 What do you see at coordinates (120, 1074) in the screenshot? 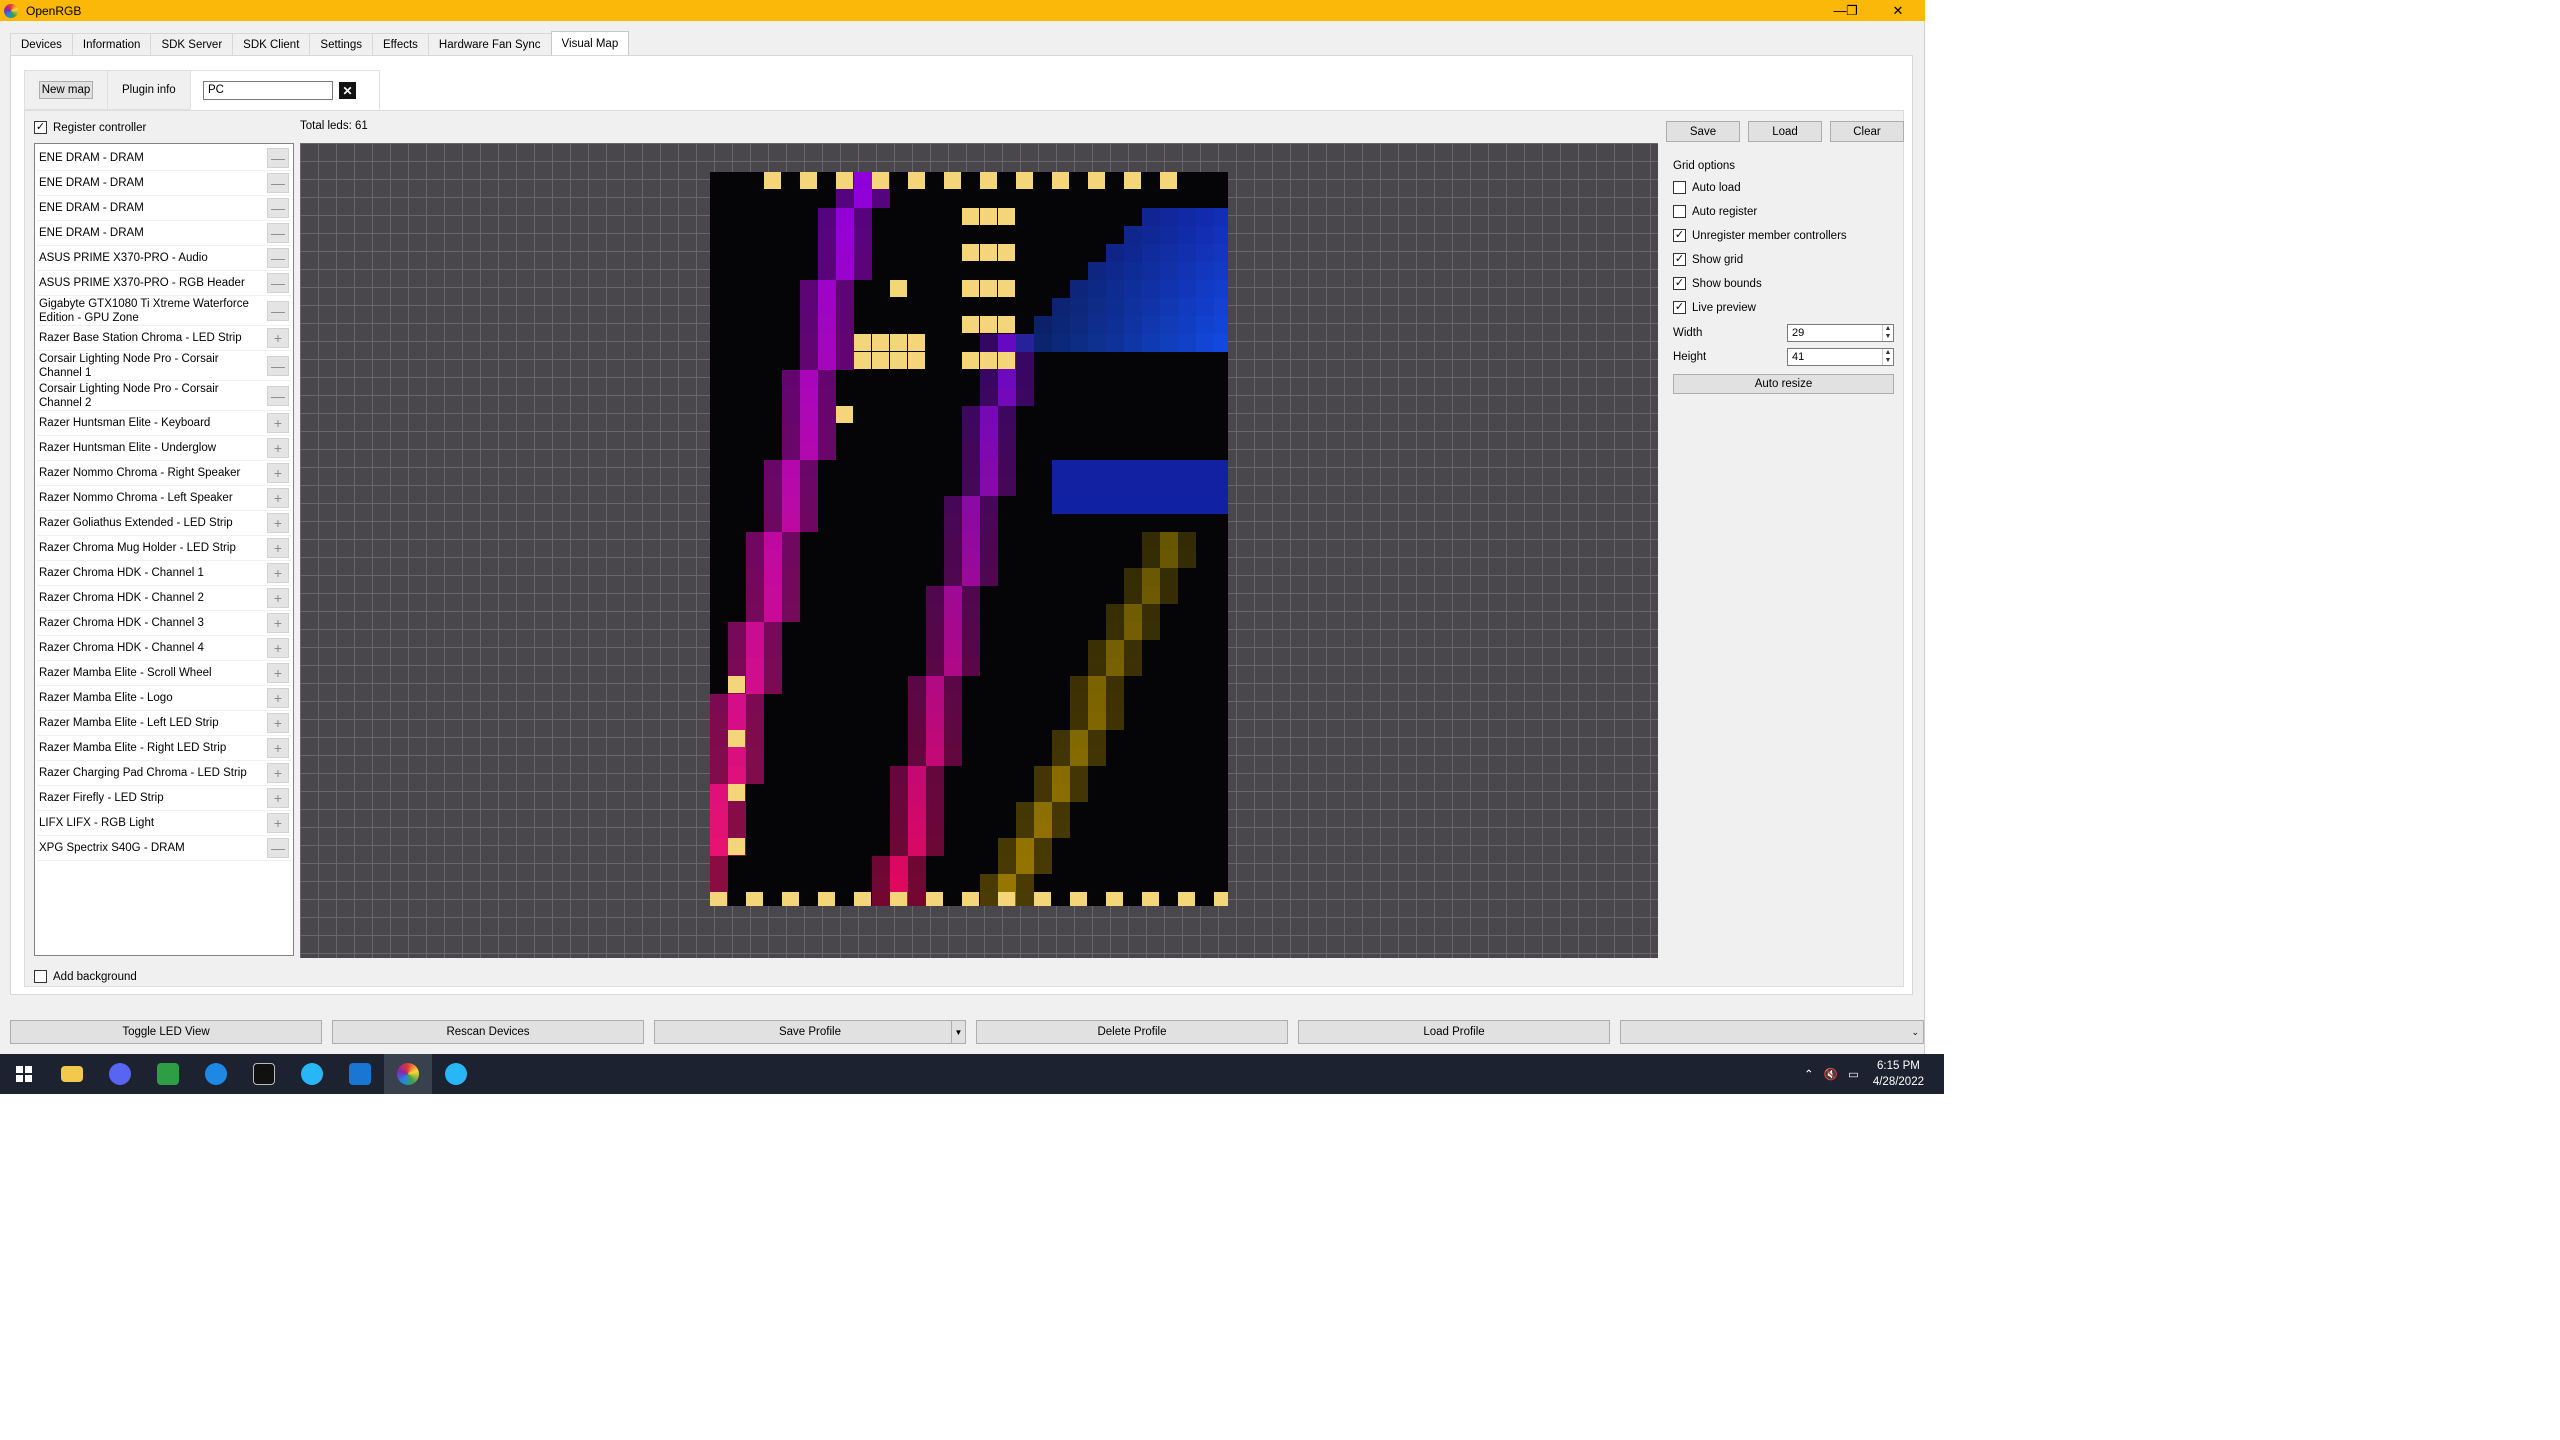
I see `discord-icon` at bounding box center [120, 1074].